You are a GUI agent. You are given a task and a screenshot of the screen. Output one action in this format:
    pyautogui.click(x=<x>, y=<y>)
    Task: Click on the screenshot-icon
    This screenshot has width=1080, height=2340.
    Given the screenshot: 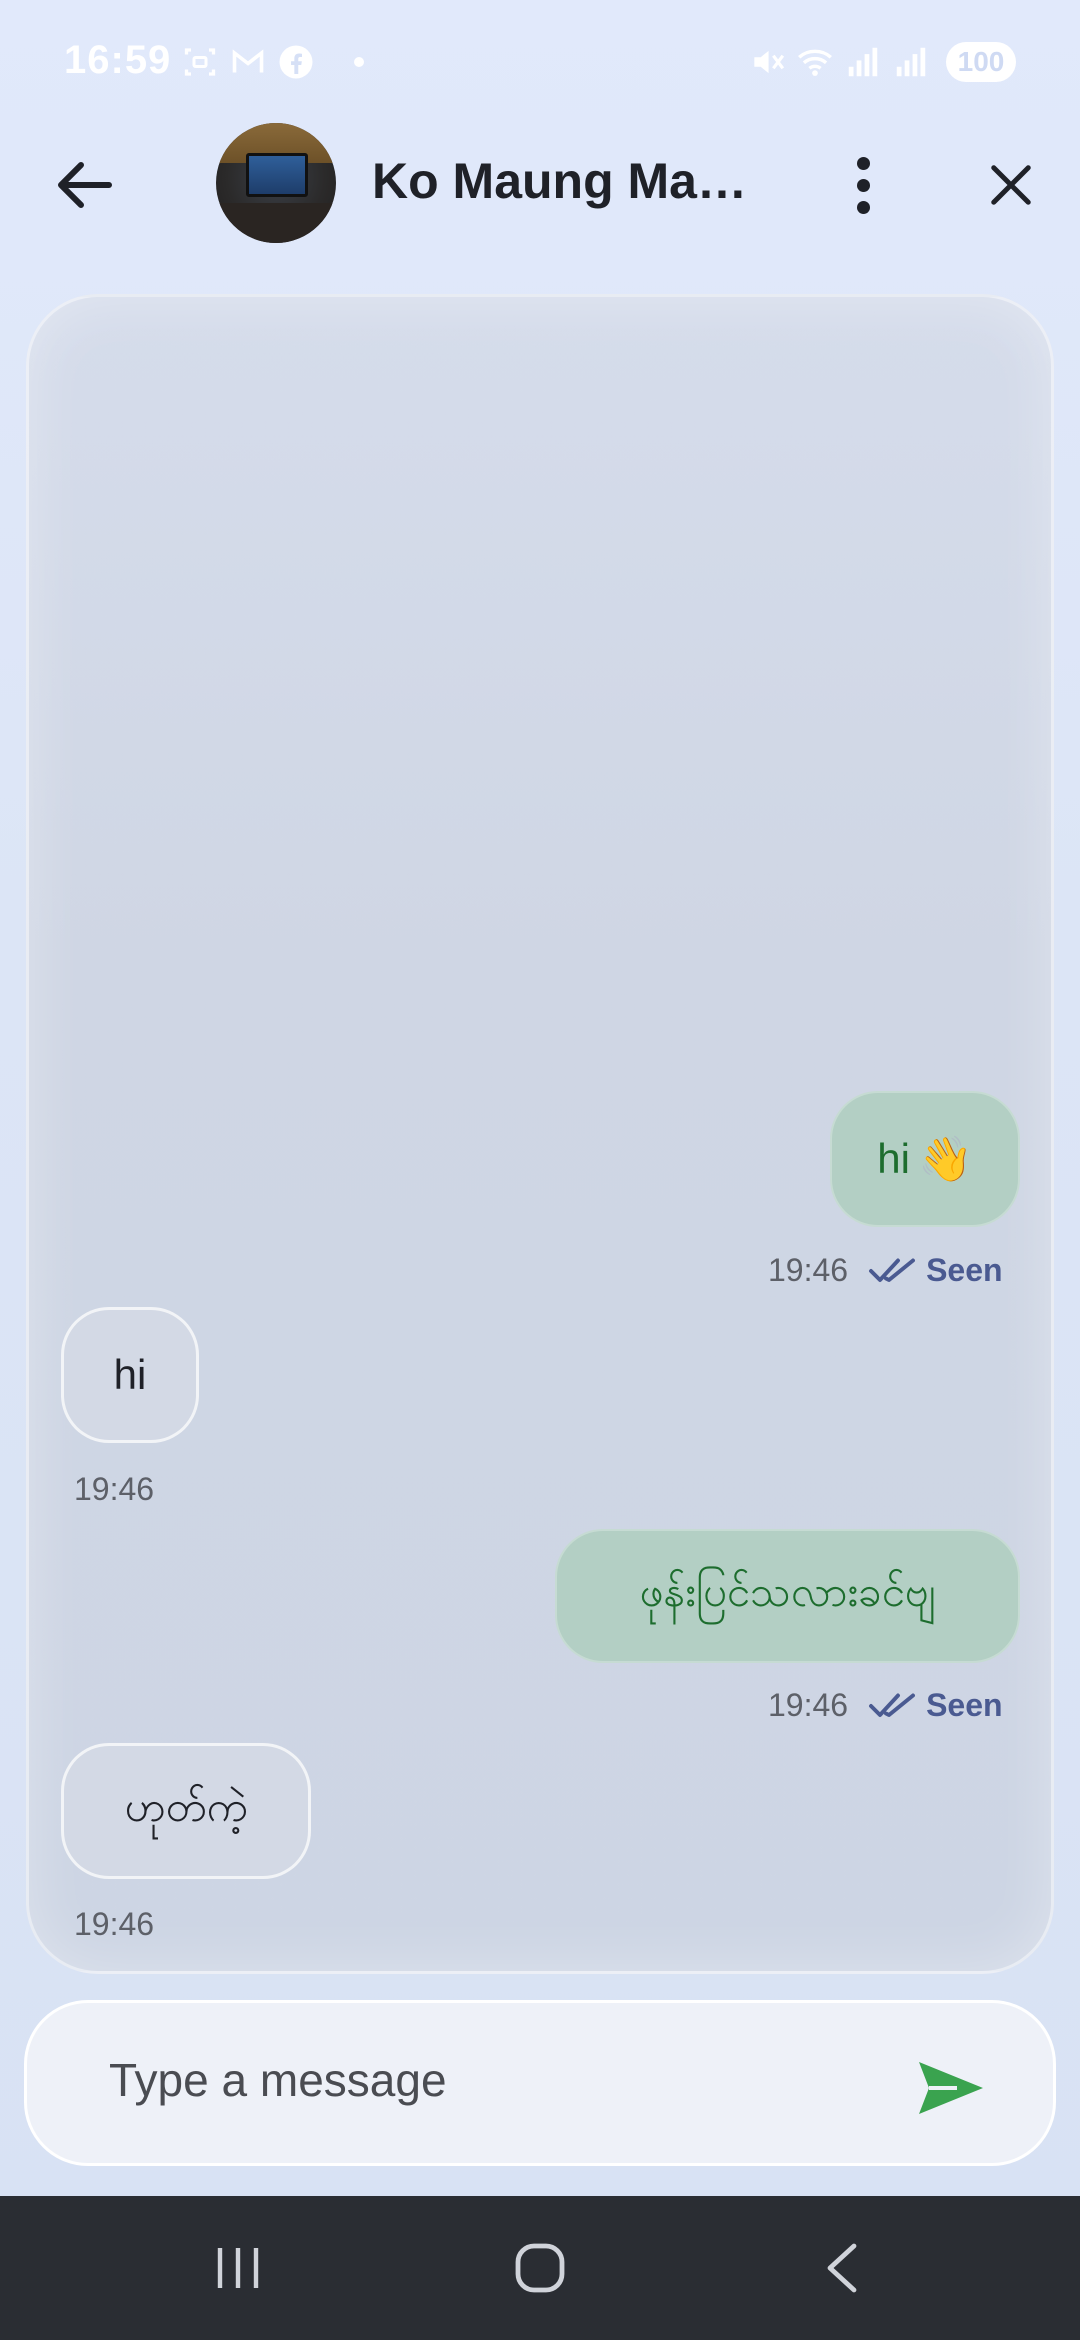 What is the action you would take?
    pyautogui.click(x=200, y=62)
    